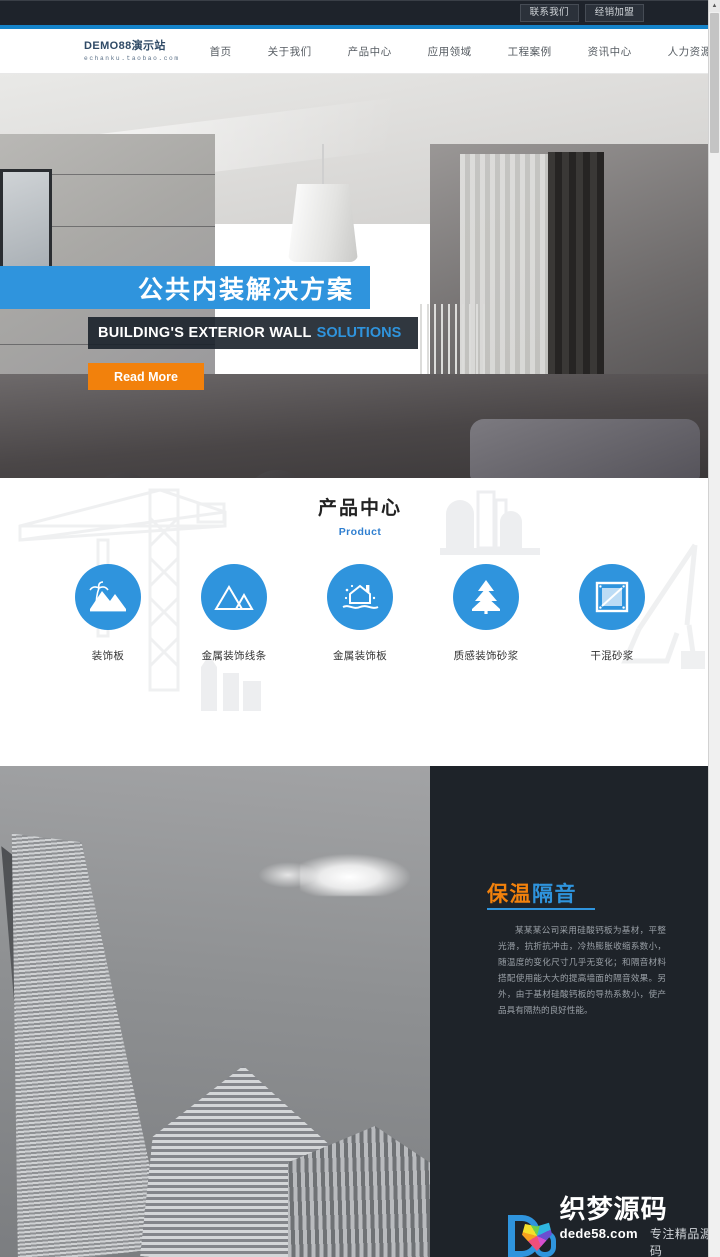  I want to click on logo-subtitle: echanku.taobao.com, so click(132, 58).